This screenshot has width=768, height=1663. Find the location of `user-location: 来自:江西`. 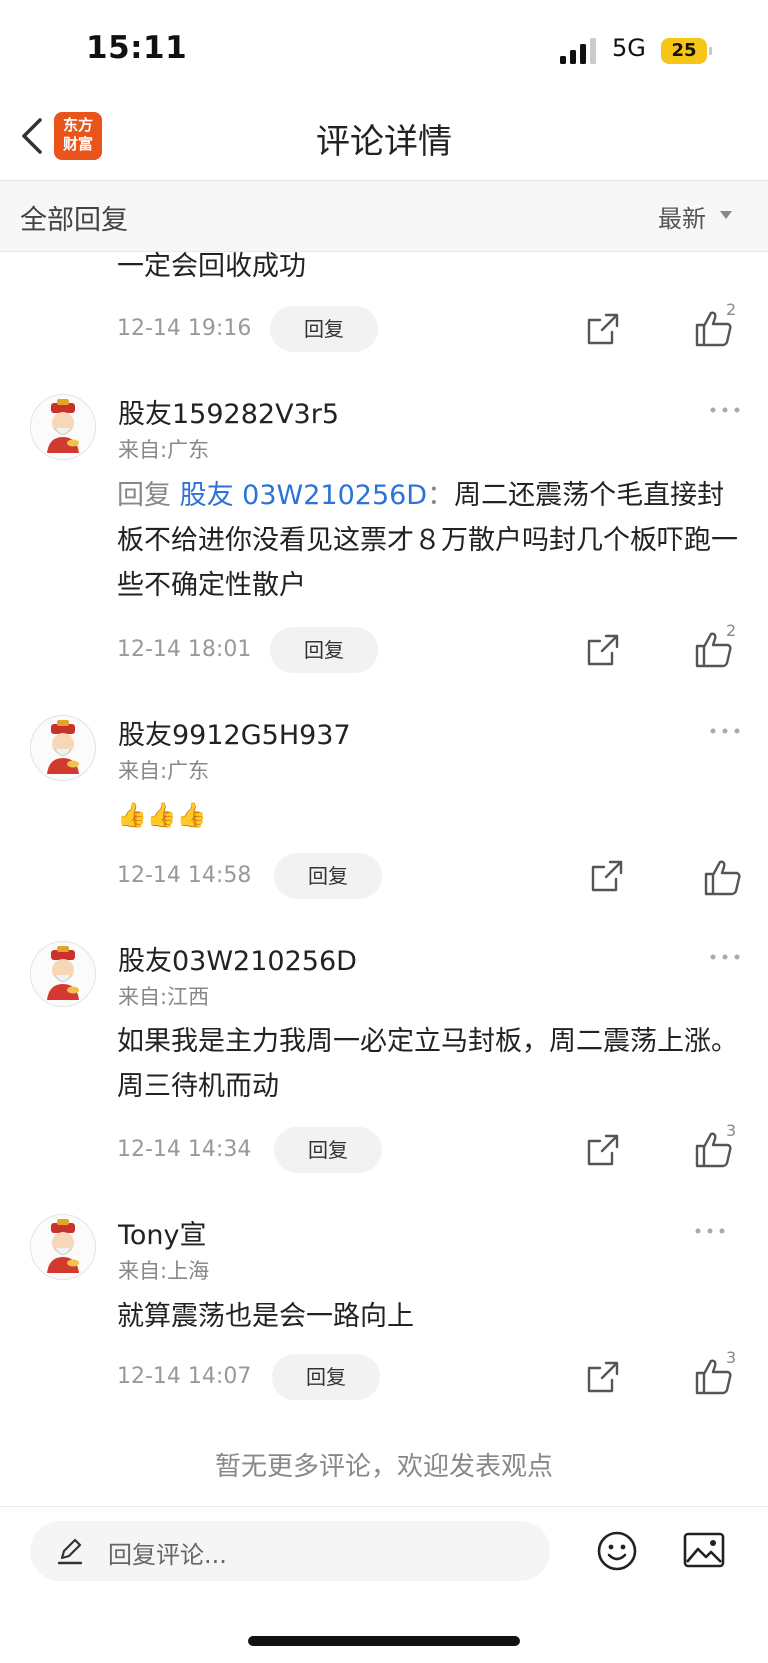

user-location: 来自:江西 is located at coordinates (164, 997).